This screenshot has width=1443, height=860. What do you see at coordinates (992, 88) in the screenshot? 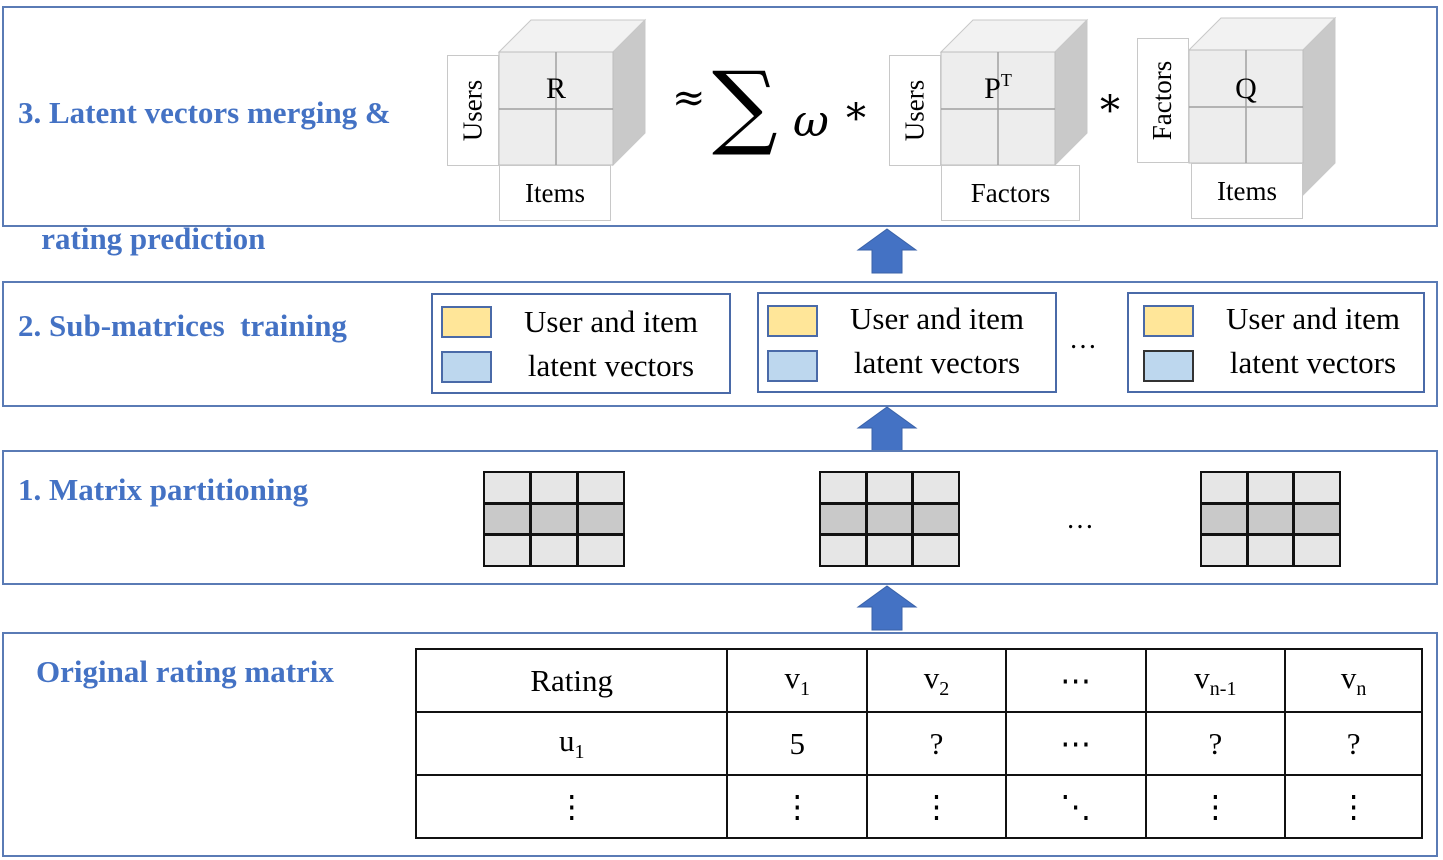
I see `cube-pt-name-text: P` at bounding box center [992, 88].